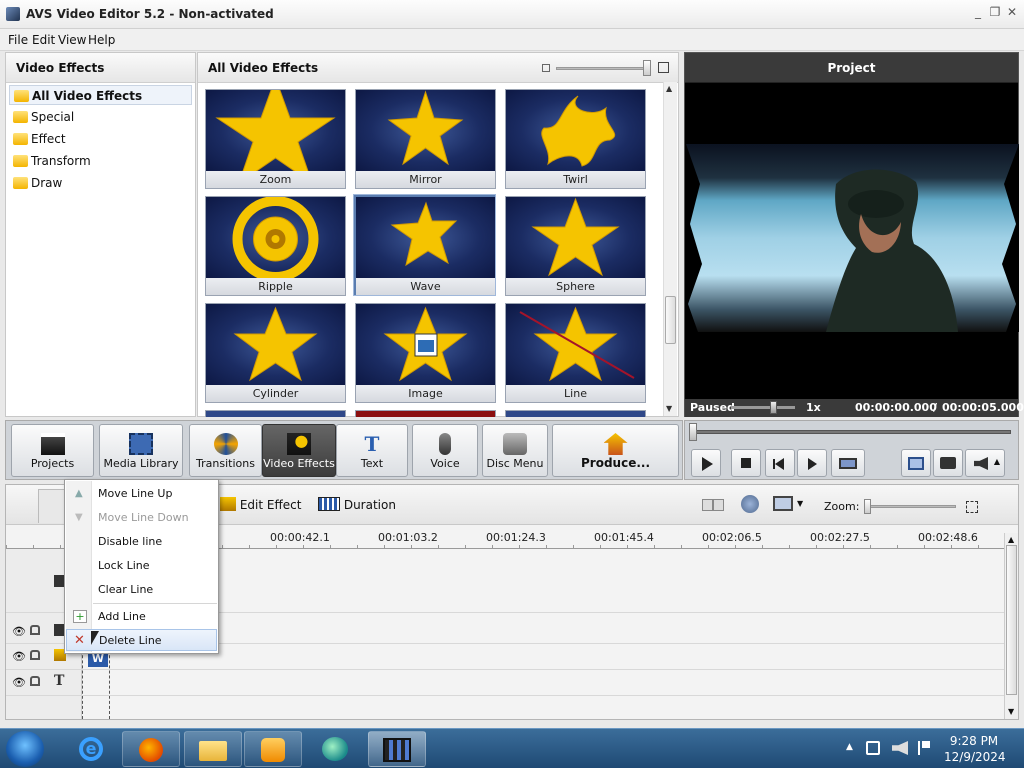 Image resolution: width=1024 pixels, height=768 pixels. I want to click on show-hidden-icons: ▲, so click(849, 747).